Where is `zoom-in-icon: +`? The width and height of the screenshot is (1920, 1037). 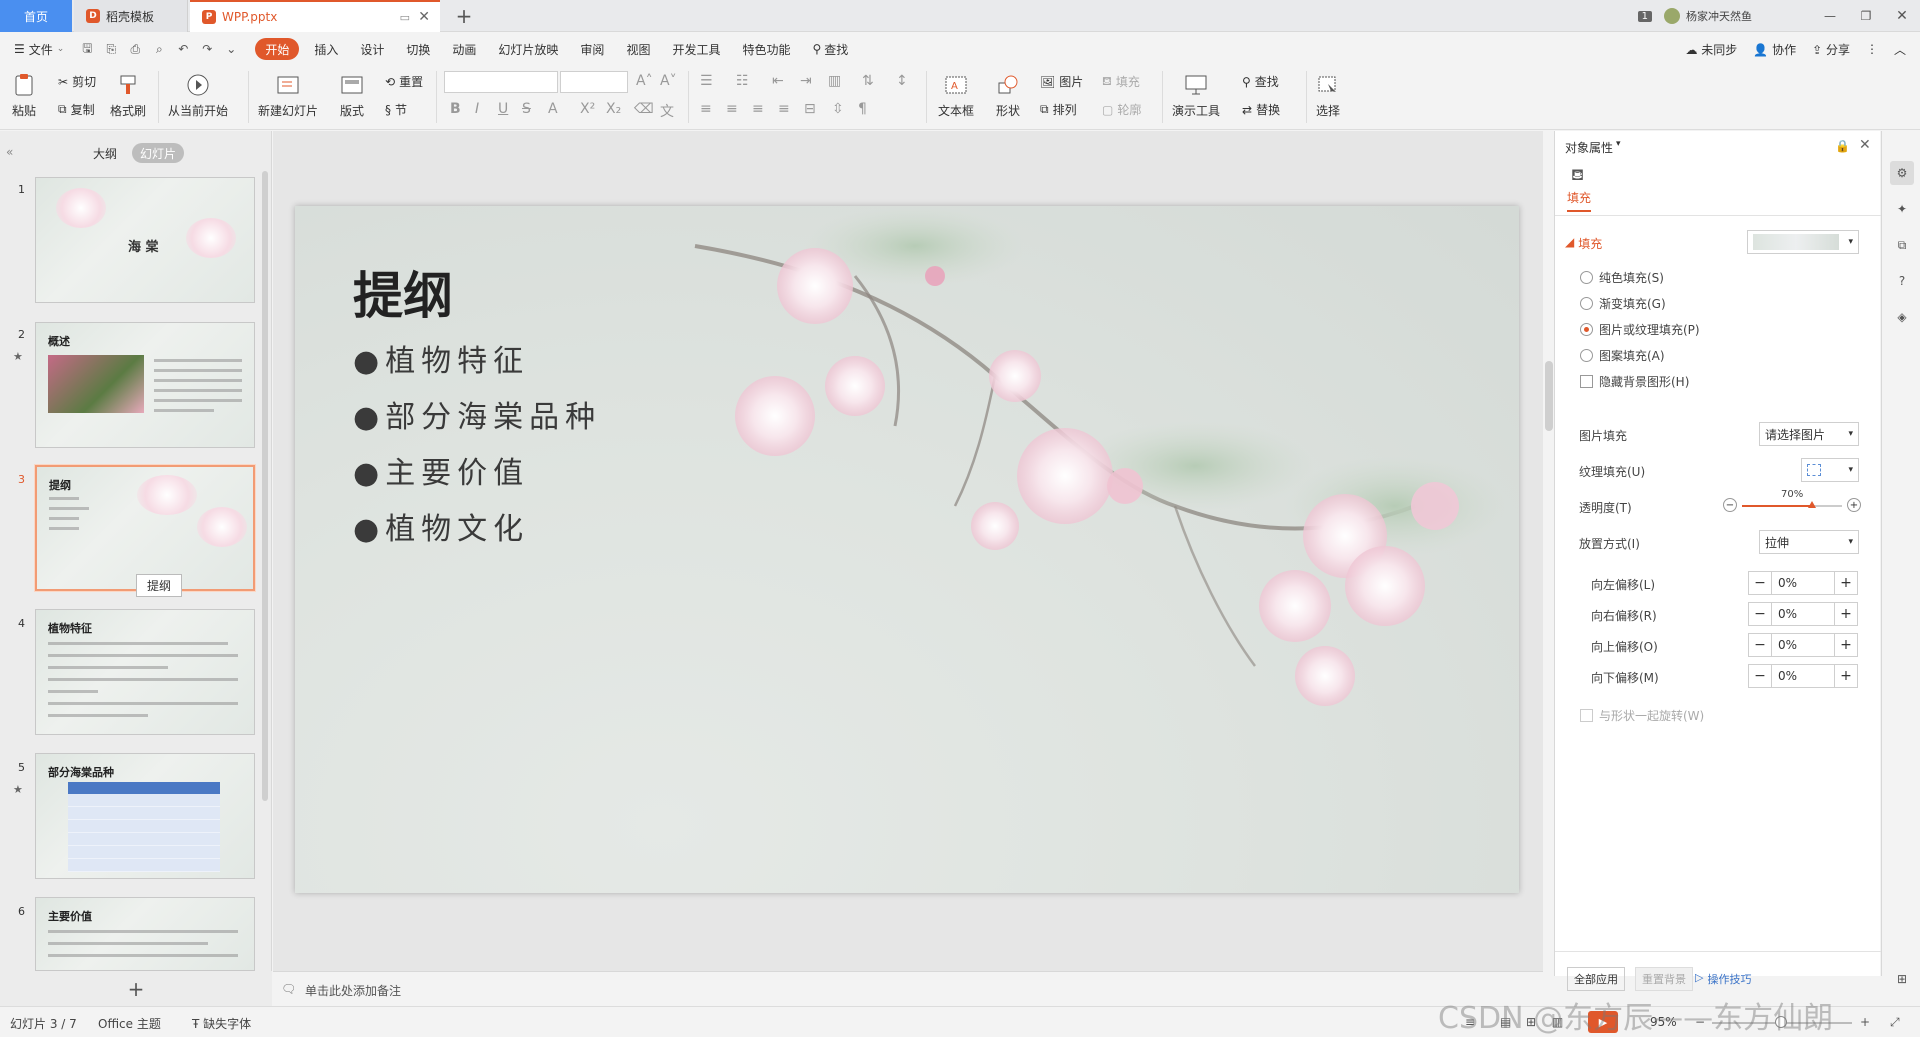
zoom-in-icon: + is located at coordinates (1865, 1022).